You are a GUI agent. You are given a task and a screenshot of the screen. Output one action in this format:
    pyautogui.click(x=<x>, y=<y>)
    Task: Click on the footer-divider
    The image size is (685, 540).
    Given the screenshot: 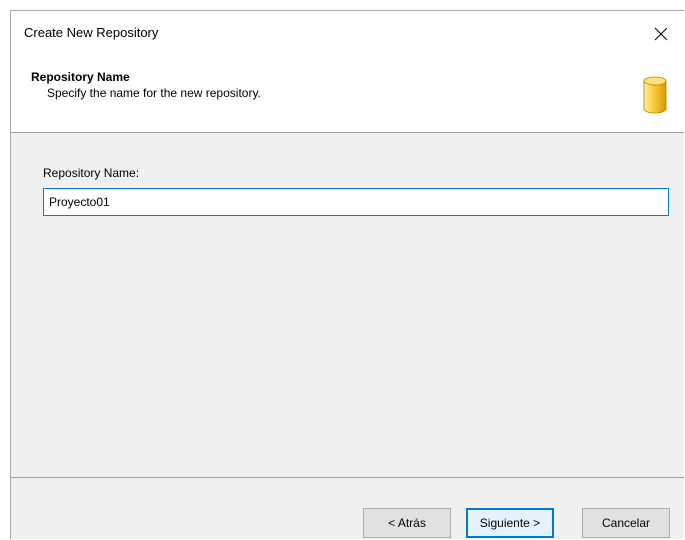 What is the action you would take?
    pyautogui.click(x=347, y=477)
    